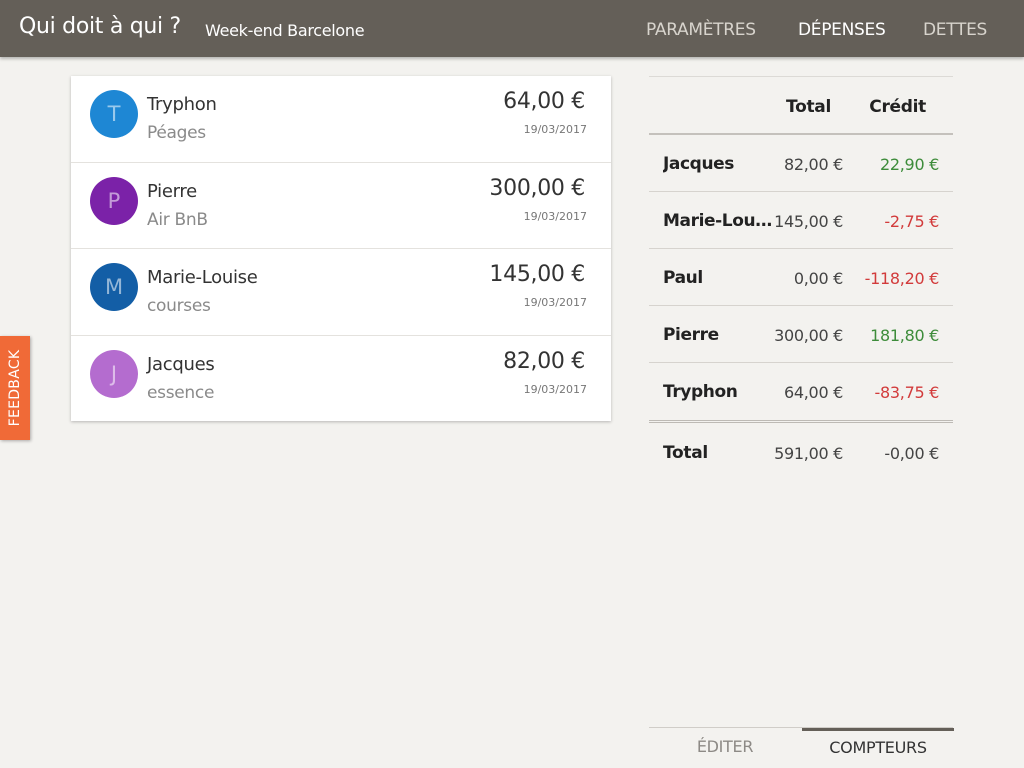 This screenshot has width=1024, height=768. What do you see at coordinates (813, 164) in the screenshot?
I see `participant-total: 82,00 €` at bounding box center [813, 164].